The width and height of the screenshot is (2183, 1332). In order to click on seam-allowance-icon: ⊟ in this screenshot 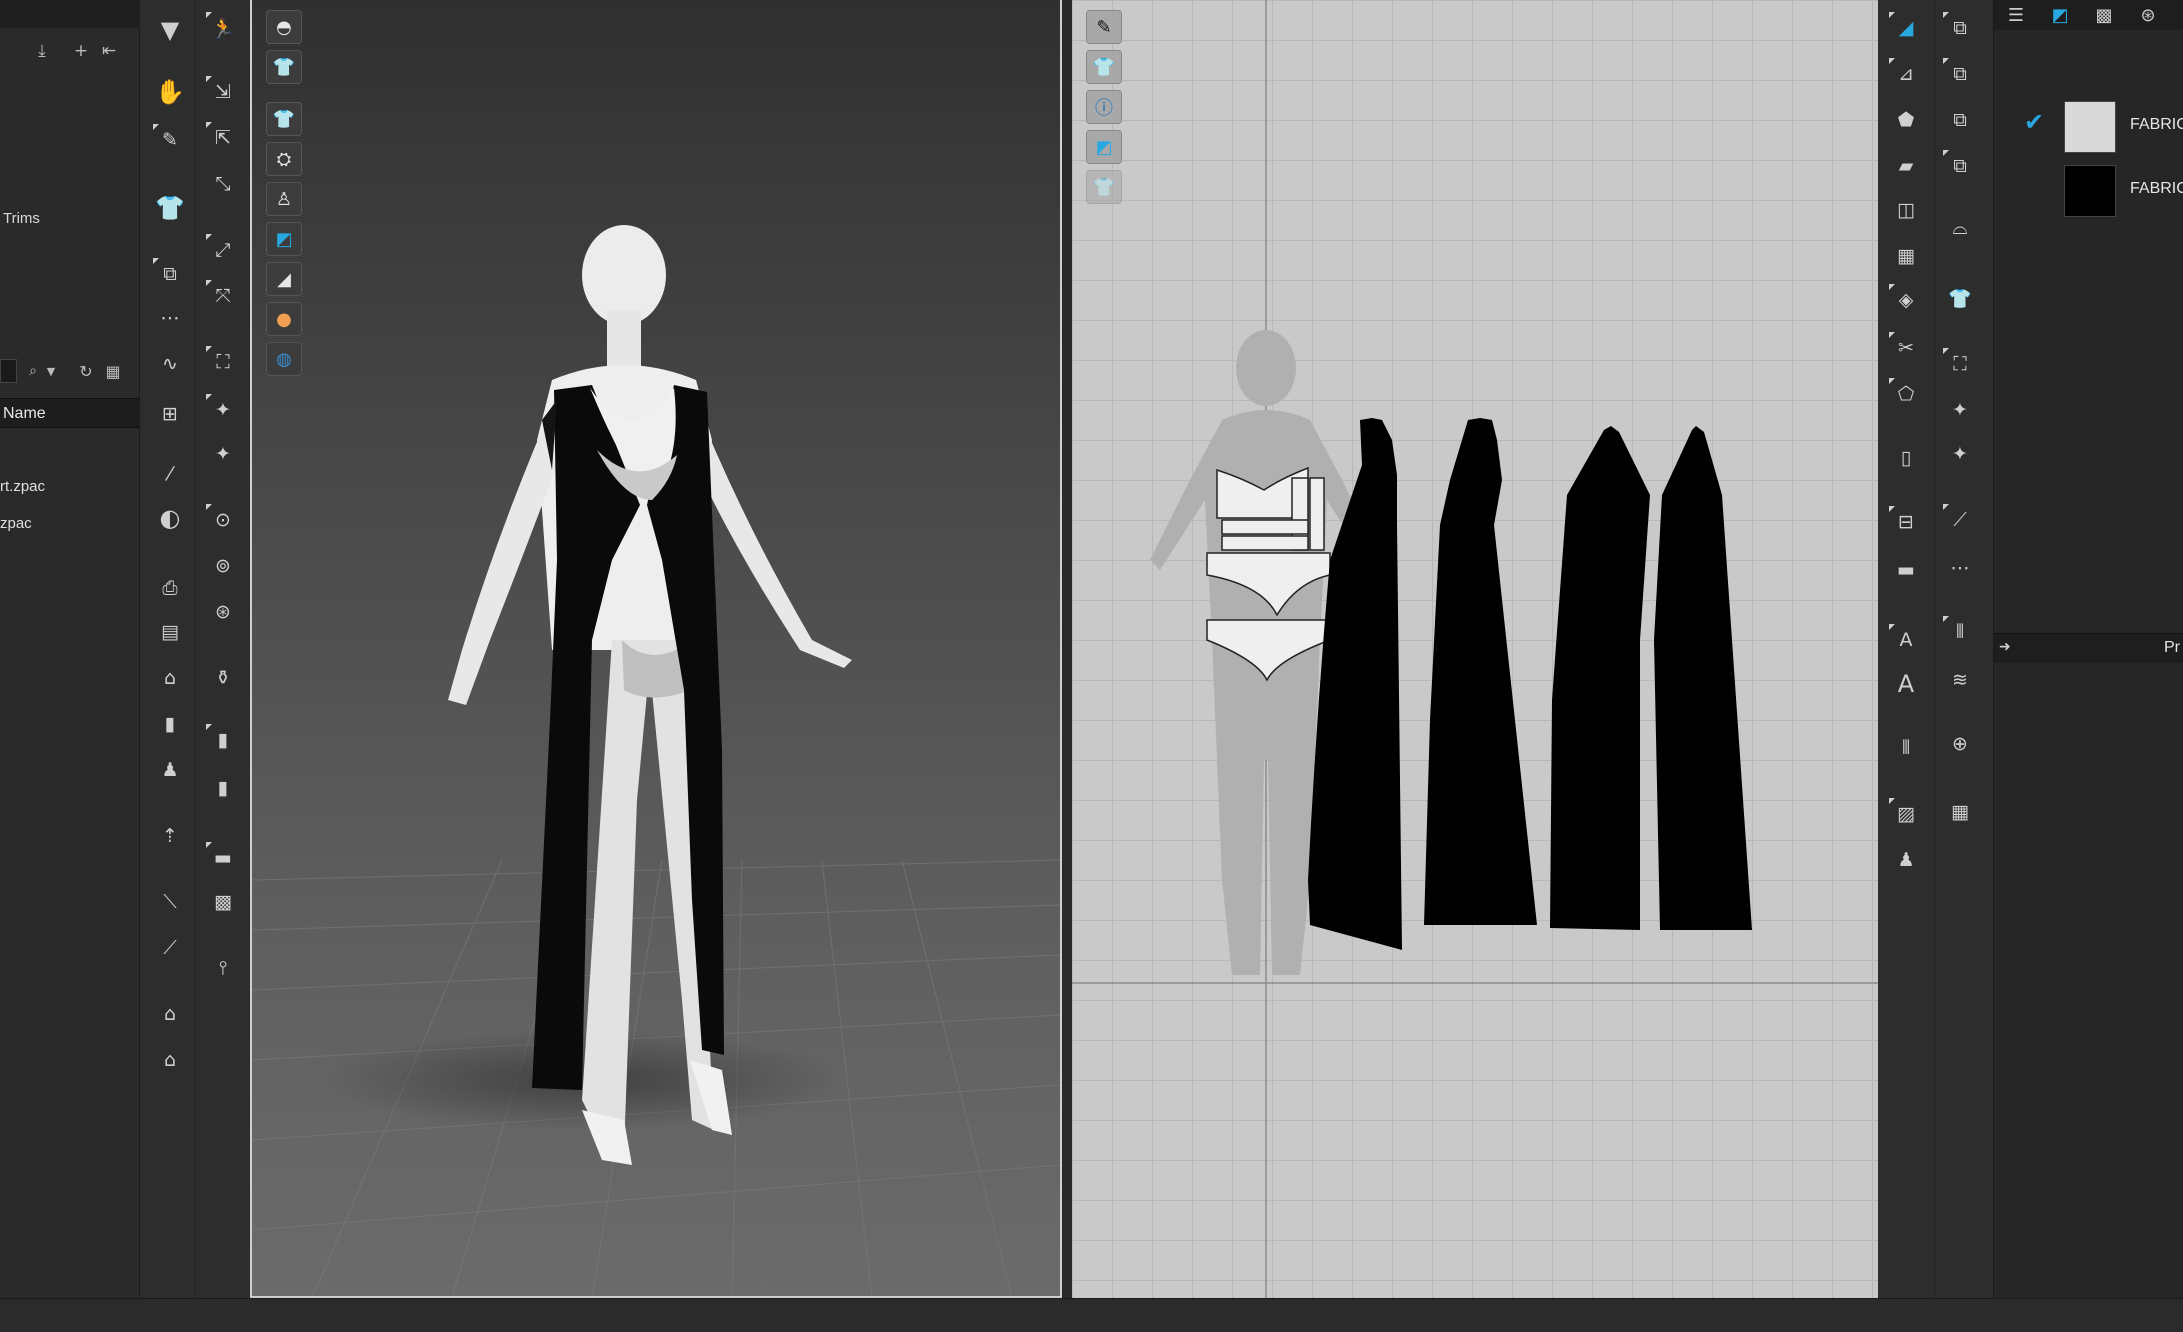, I will do `click(1906, 522)`.